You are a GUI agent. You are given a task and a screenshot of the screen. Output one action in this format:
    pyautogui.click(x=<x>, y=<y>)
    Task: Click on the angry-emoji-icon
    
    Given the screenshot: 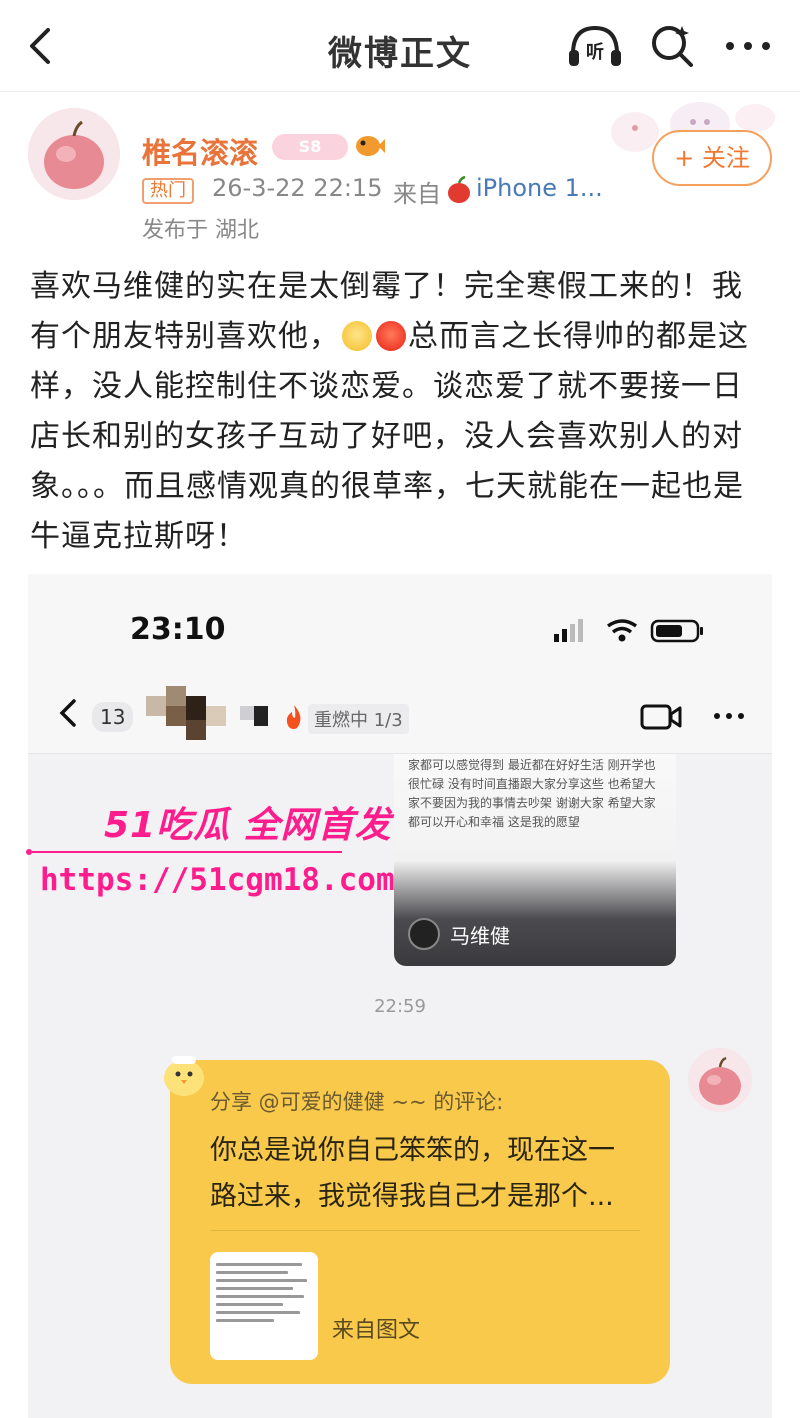 What is the action you would take?
    pyautogui.click(x=391, y=336)
    